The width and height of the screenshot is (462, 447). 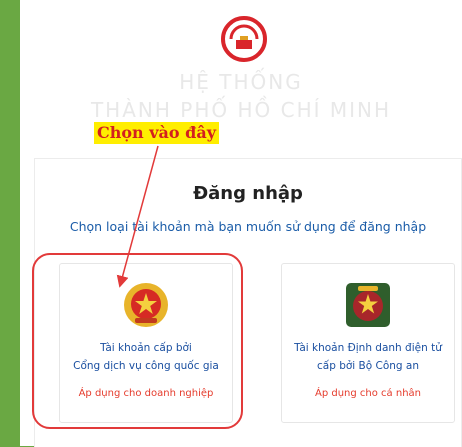 What do you see at coordinates (146, 393) in the screenshot?
I see `option-note: Áp dụng cho doanh nghiệp` at bounding box center [146, 393].